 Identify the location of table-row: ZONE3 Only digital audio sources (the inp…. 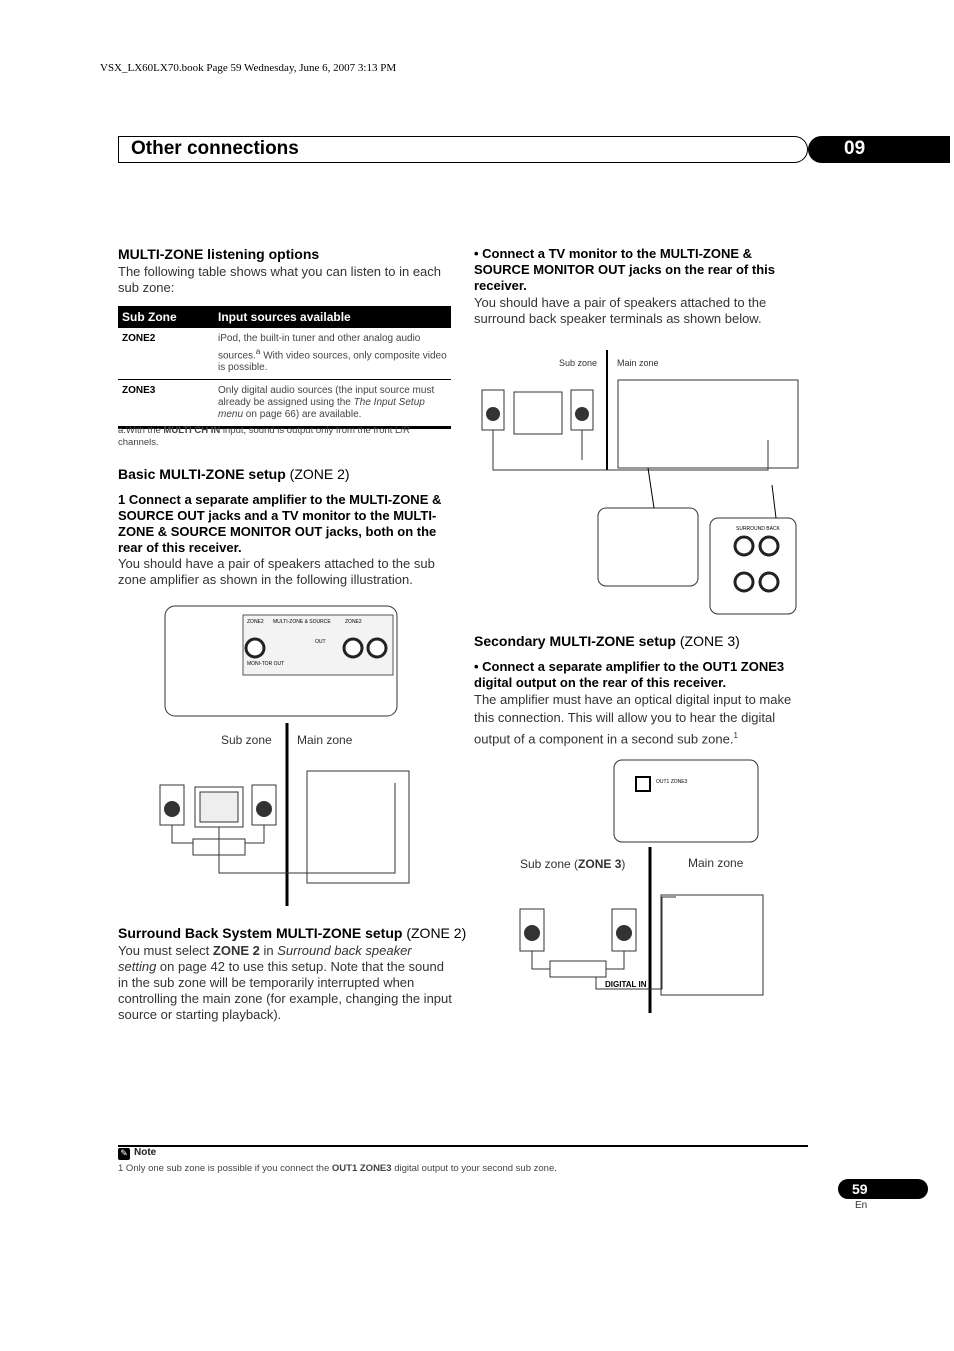
(284, 404).